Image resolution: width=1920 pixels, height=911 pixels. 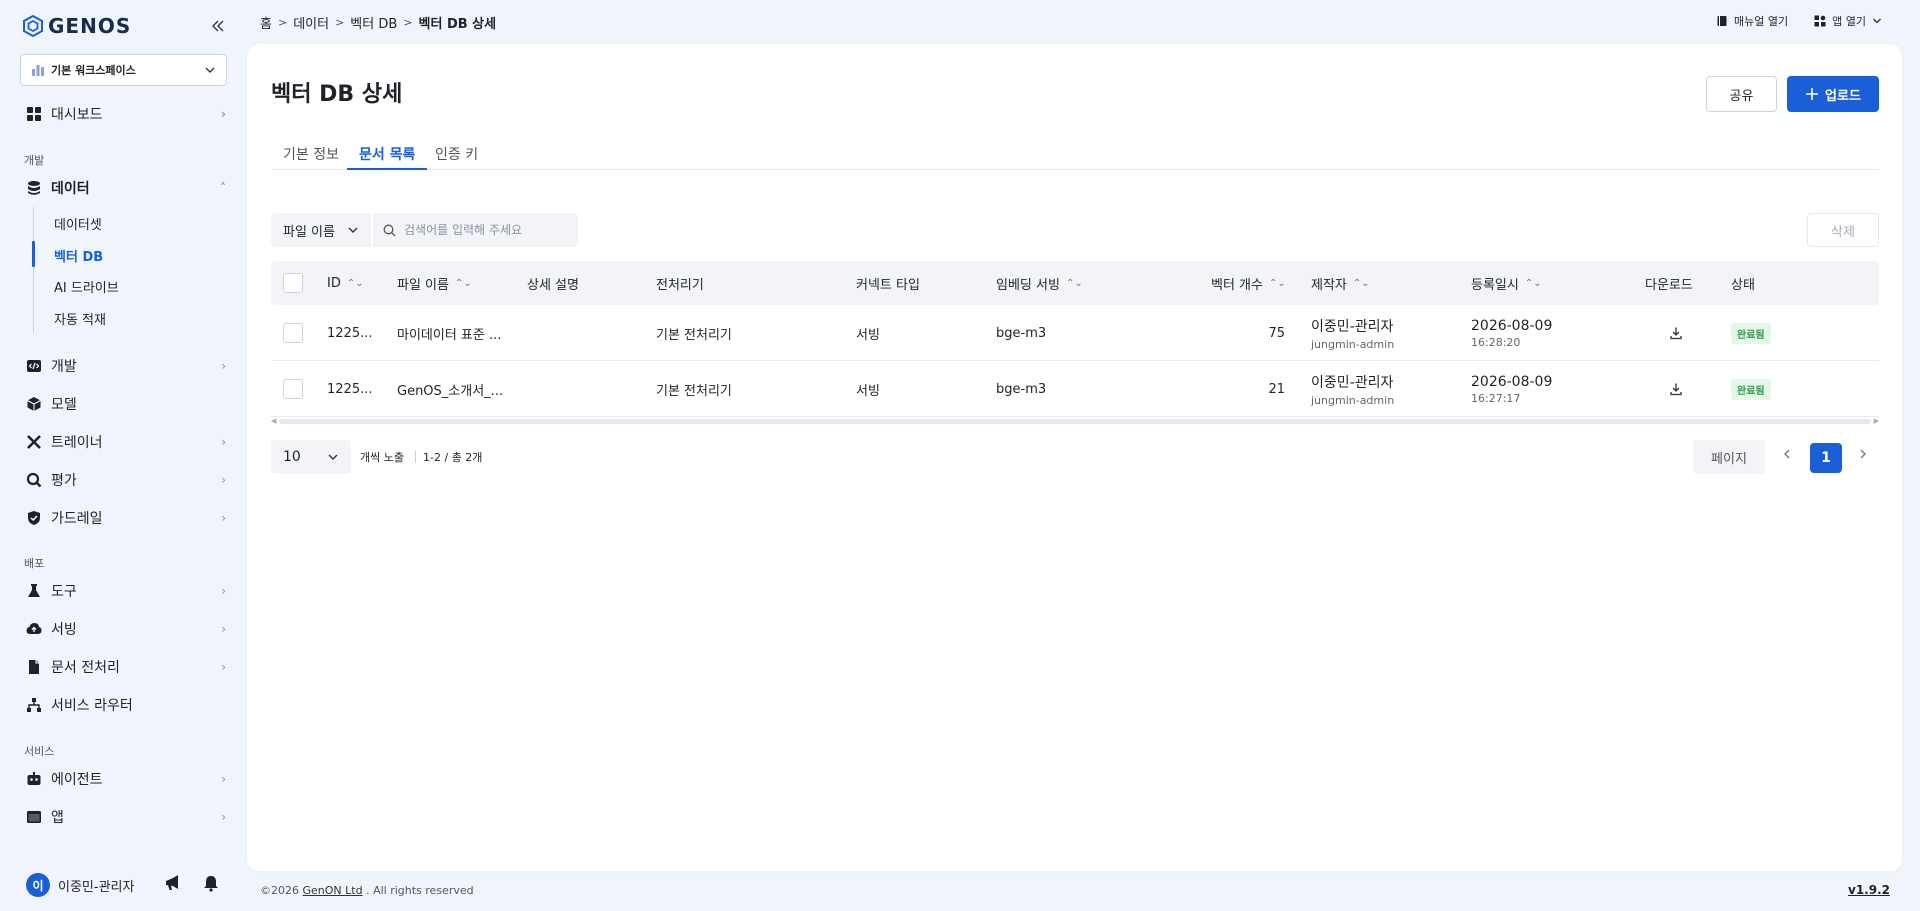 I want to click on cell-status: 완료됨, so click(x=1751, y=389).